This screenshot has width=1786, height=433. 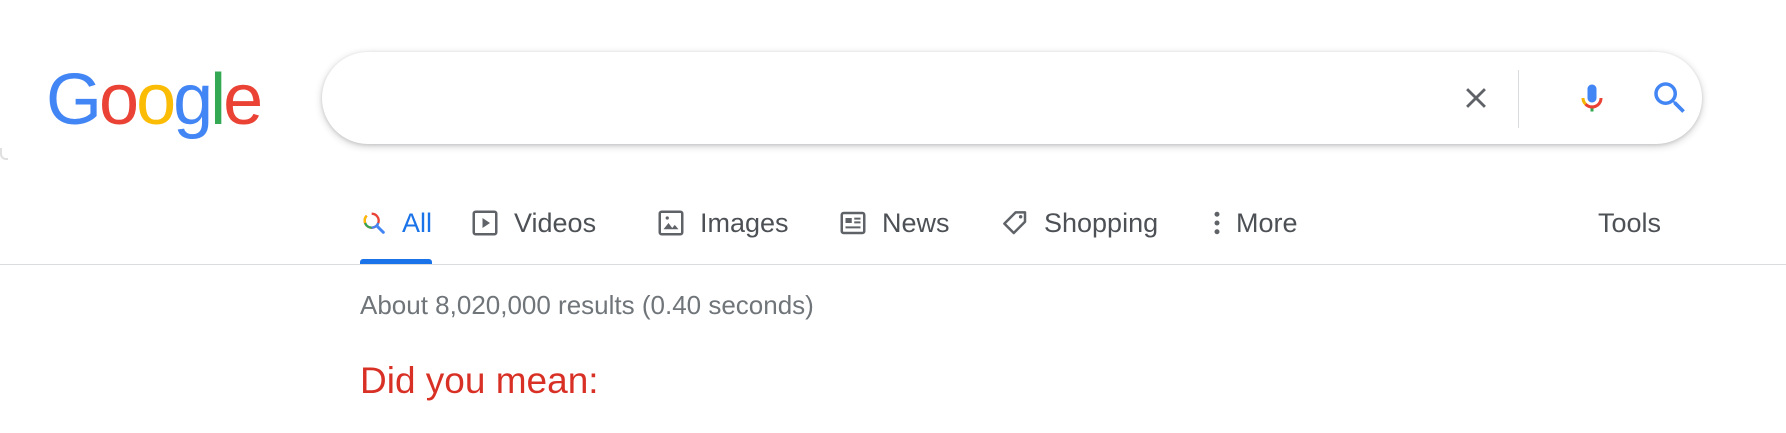 I want to click on search-divider, so click(x=1518, y=99).